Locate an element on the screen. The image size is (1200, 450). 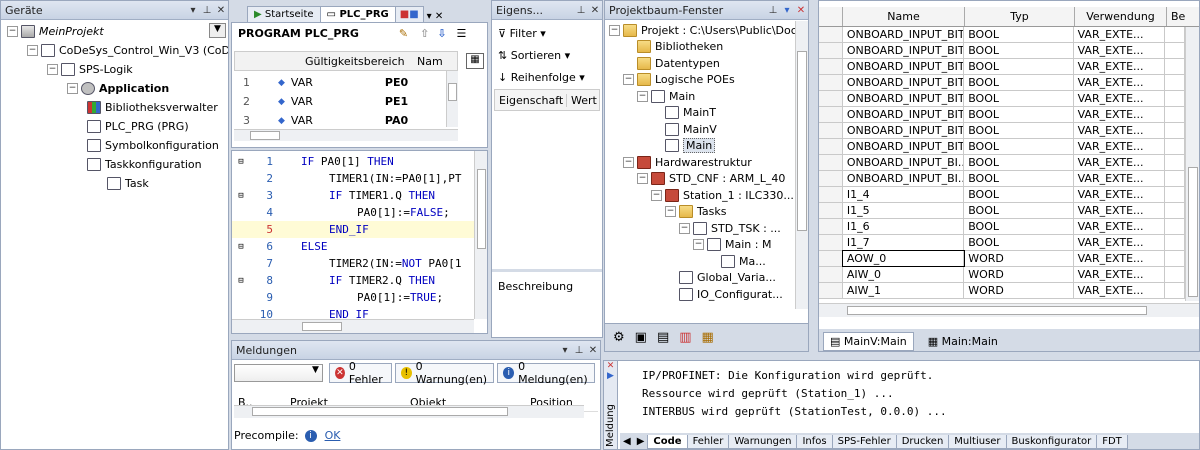
expand-icon: ▶ is located at coordinates (610, 376).